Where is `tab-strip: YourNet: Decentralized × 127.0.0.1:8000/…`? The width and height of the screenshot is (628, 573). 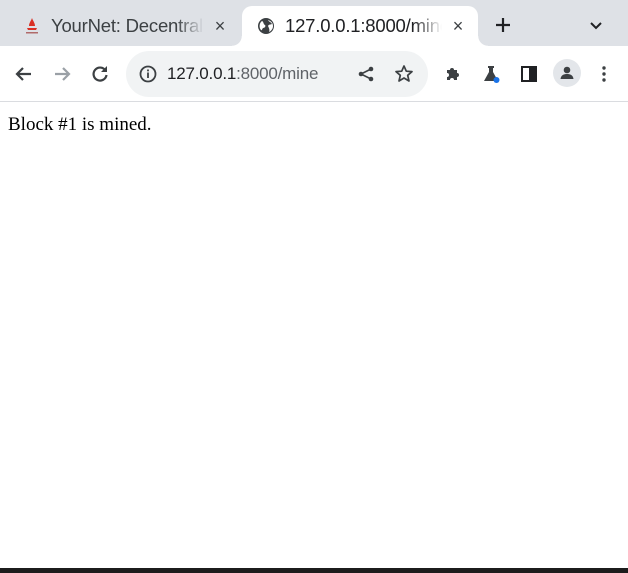 tab-strip: YourNet: Decentralized × 127.0.0.1:8000/… is located at coordinates (314, 23).